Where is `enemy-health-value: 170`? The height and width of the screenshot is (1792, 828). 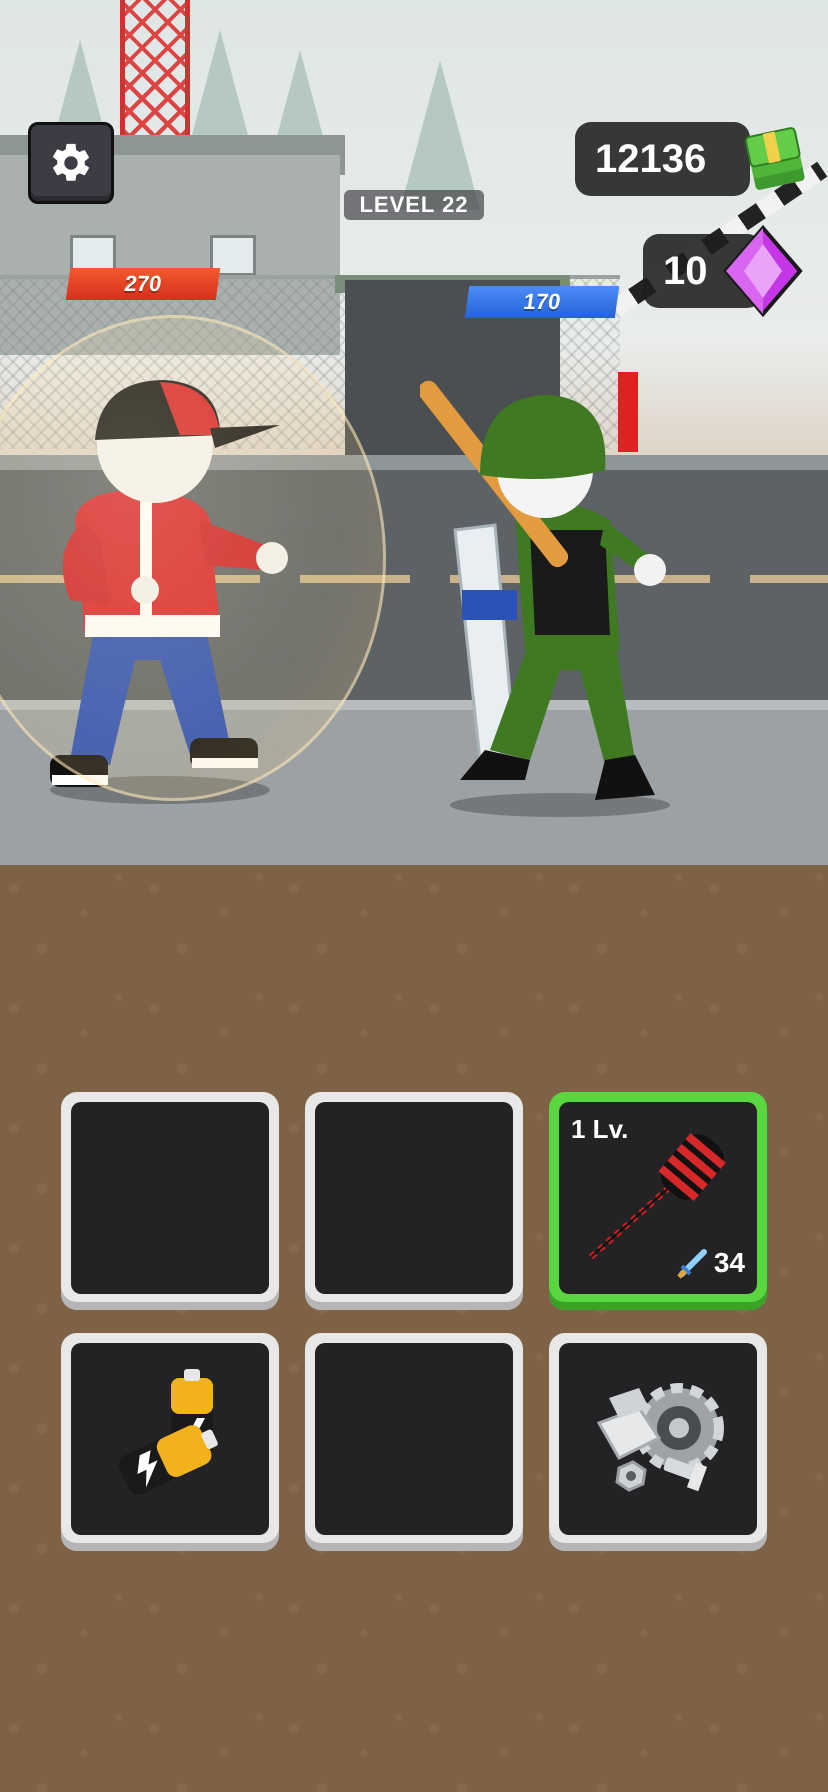 enemy-health-value: 170 is located at coordinates (542, 301).